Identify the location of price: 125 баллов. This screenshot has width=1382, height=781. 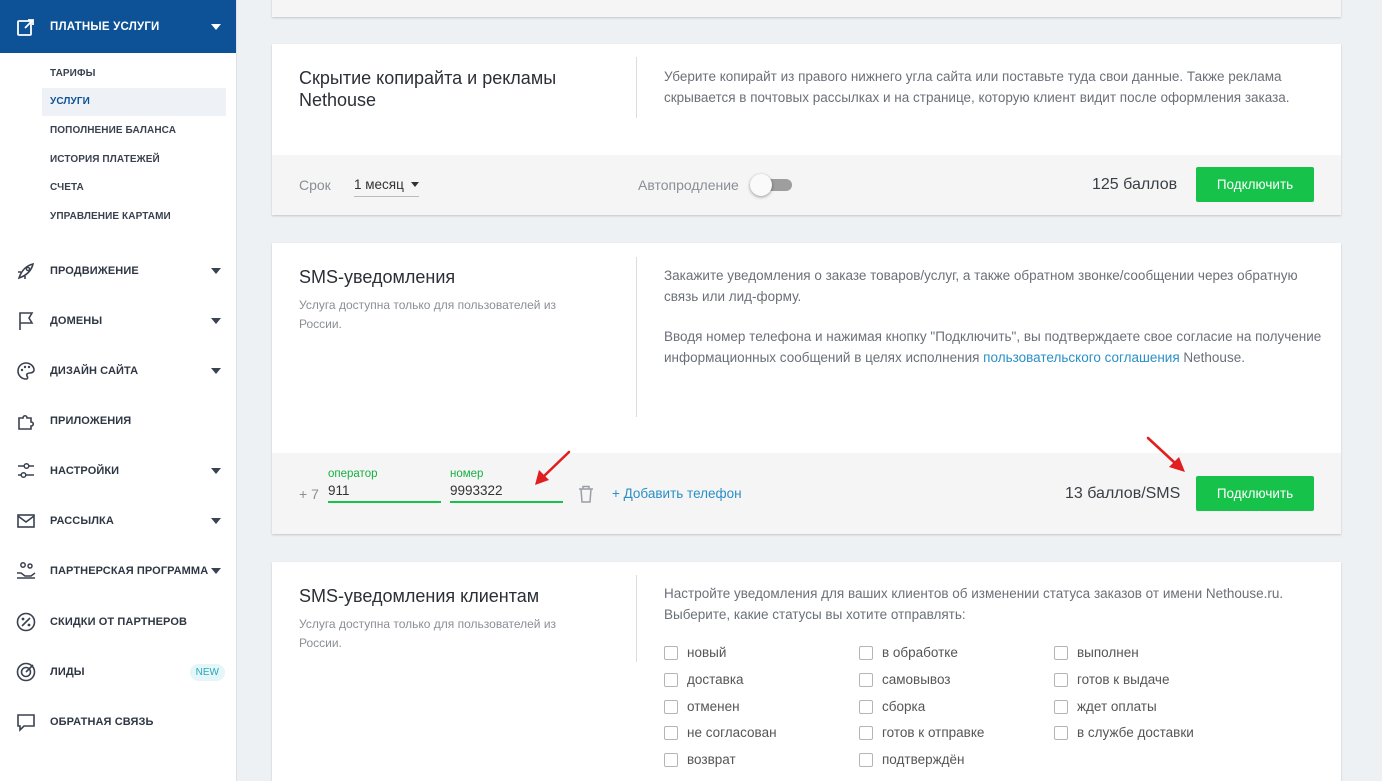
(1135, 184).